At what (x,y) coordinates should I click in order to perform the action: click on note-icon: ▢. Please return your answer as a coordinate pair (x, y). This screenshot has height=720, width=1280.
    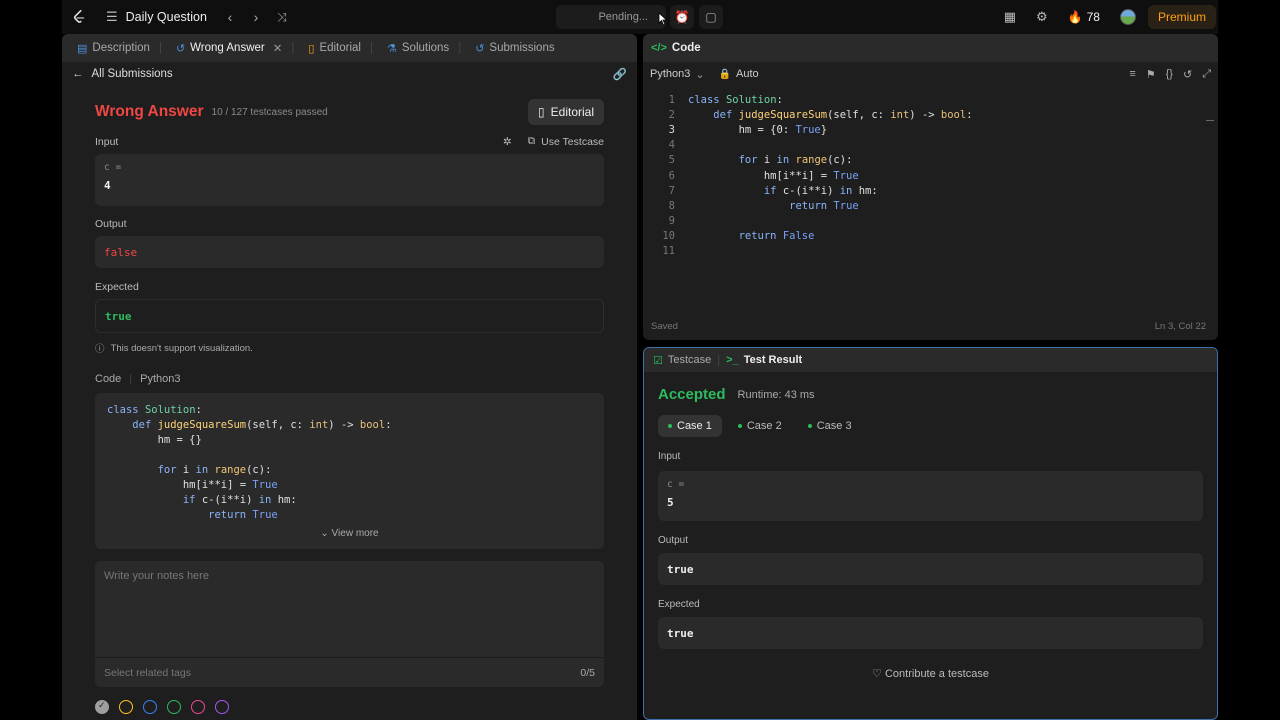
    Looking at the image, I should click on (711, 17).